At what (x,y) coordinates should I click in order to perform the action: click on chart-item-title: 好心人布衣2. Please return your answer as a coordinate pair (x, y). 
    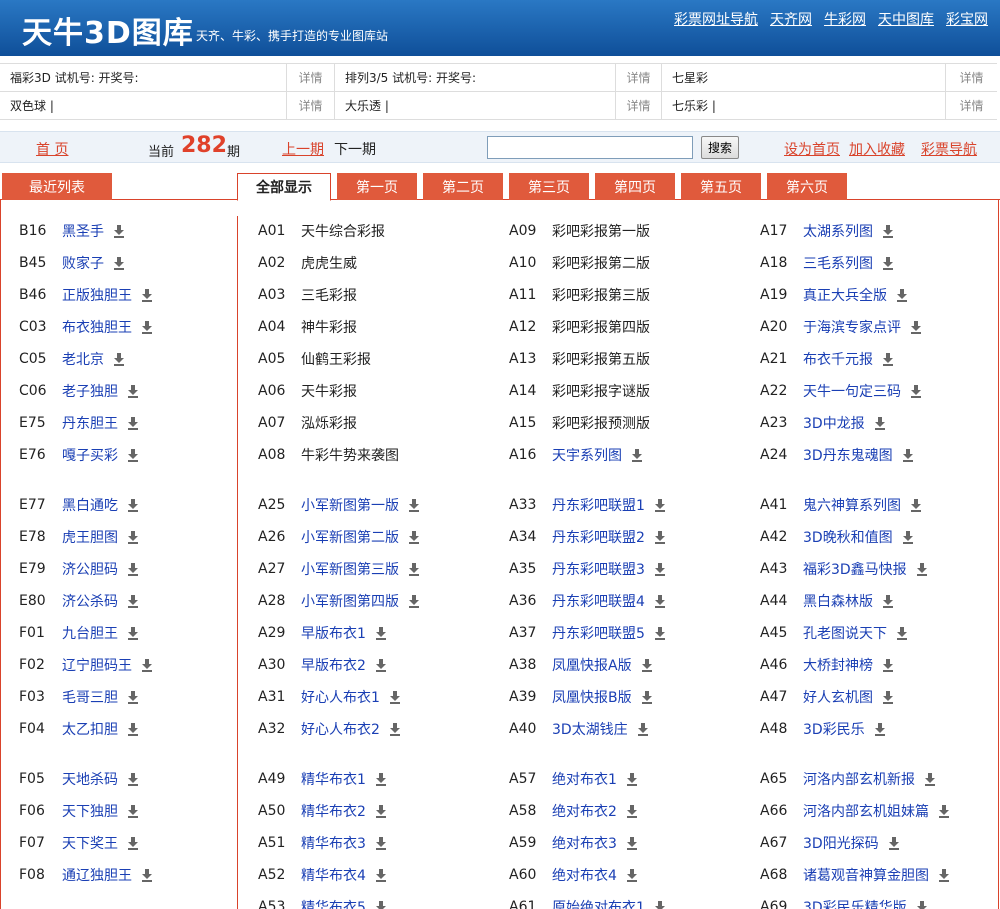
    Looking at the image, I should click on (340, 729).